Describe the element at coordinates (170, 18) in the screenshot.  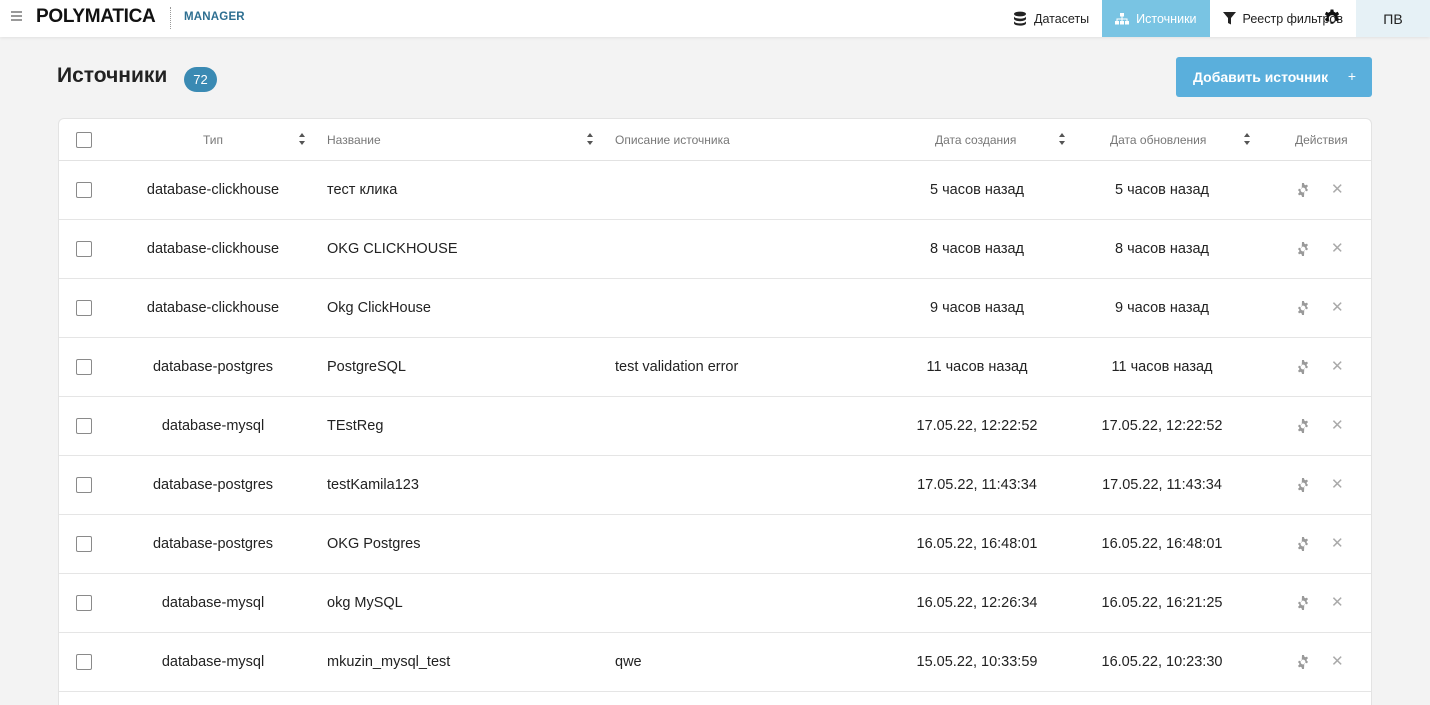
I see `logo-separator` at that location.